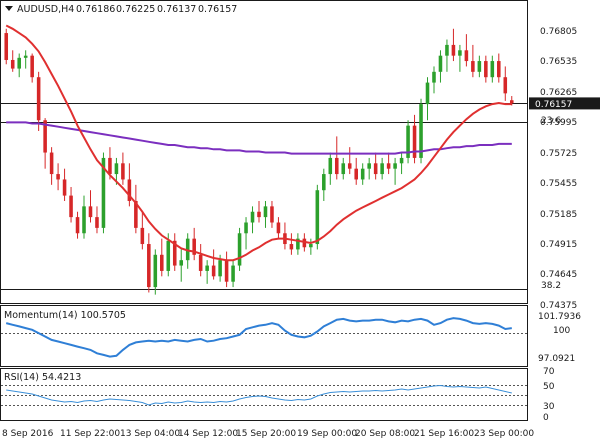 This screenshot has height=443, width=600. Describe the element at coordinates (264, 395) in the screenshot. I see `rsi-layer` at that location.